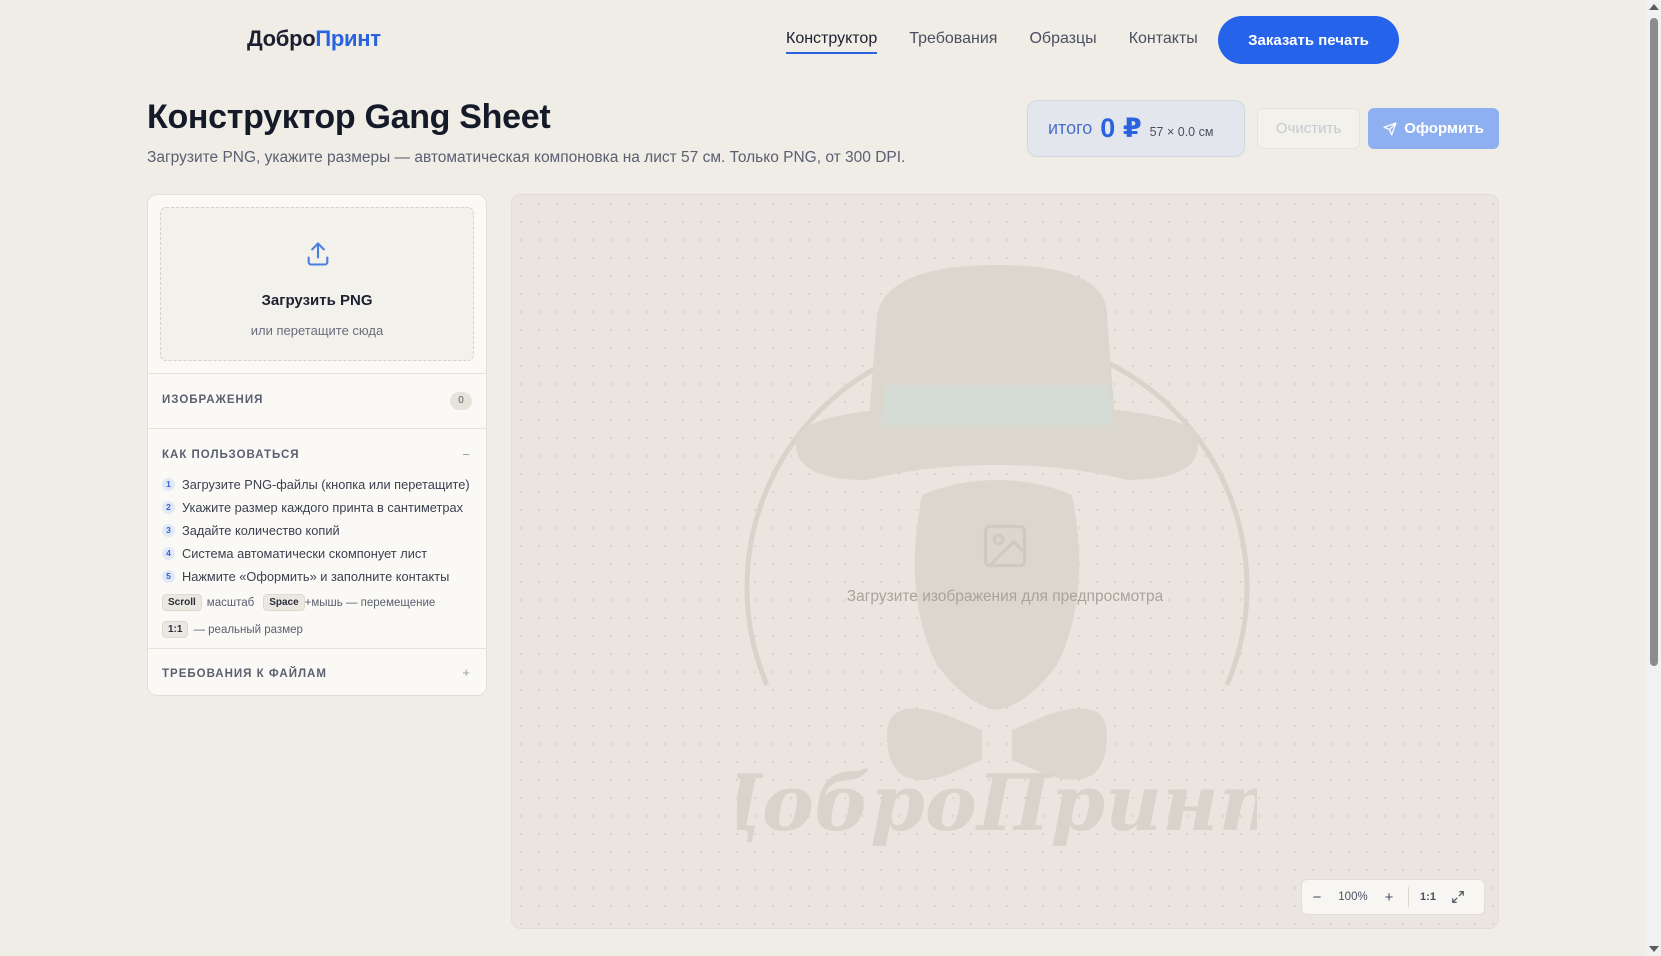  What do you see at coordinates (1181, 131) in the screenshot?
I see `sheet-size: 57 × 0.0 см` at bounding box center [1181, 131].